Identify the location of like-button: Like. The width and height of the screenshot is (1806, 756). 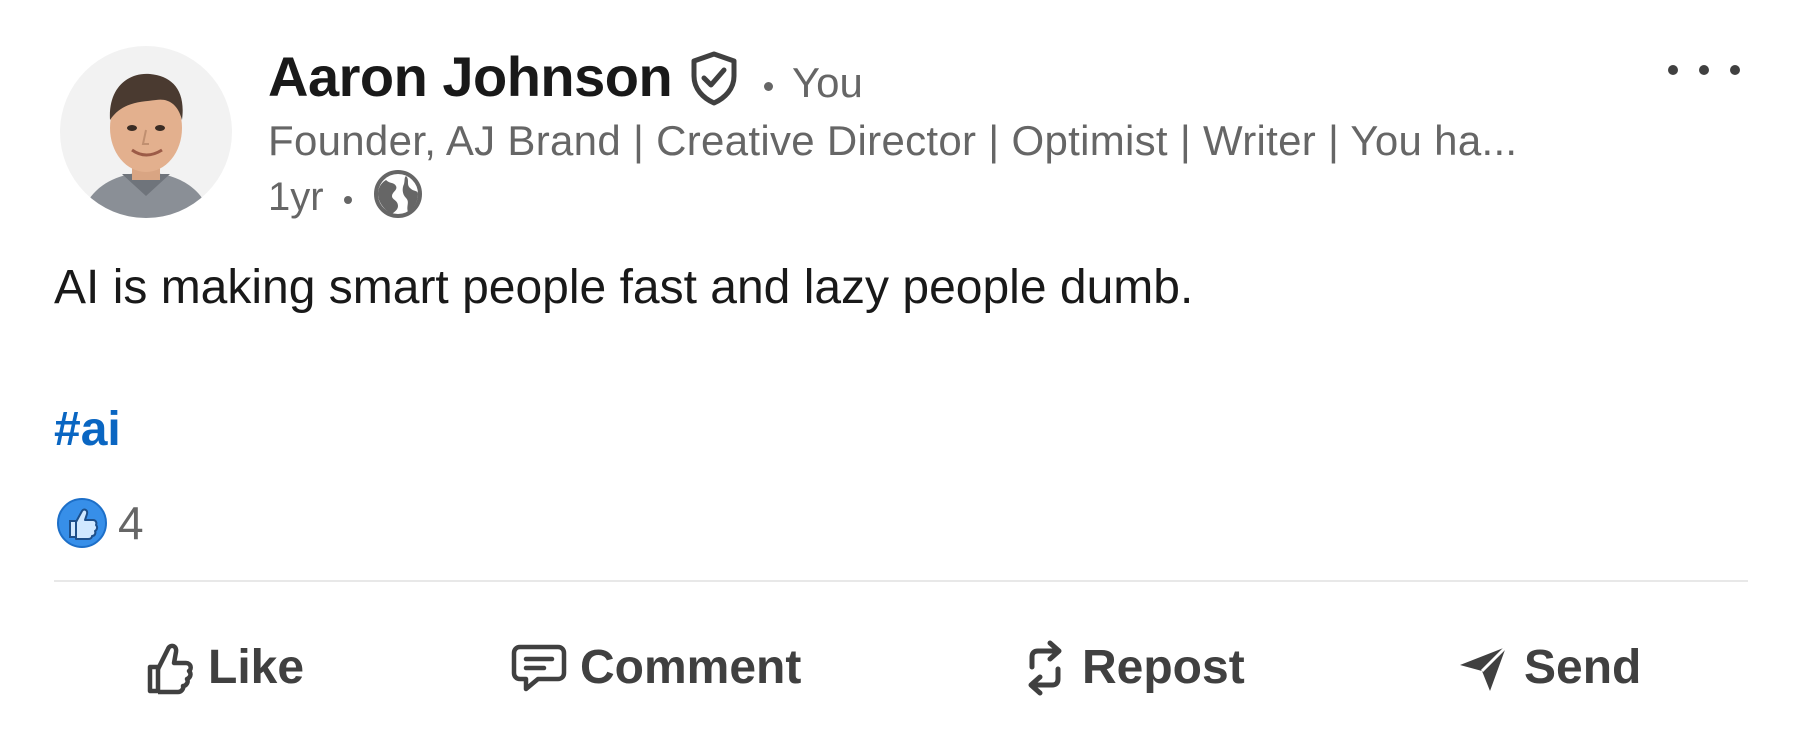
(224, 668).